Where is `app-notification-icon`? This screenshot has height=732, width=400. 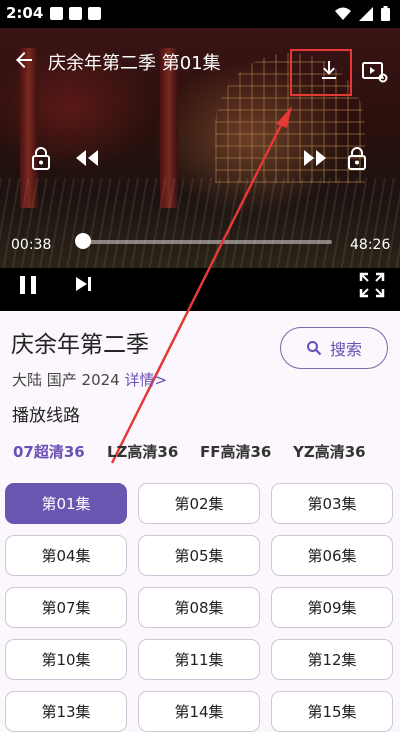
app-notification-icon is located at coordinates (75, 13).